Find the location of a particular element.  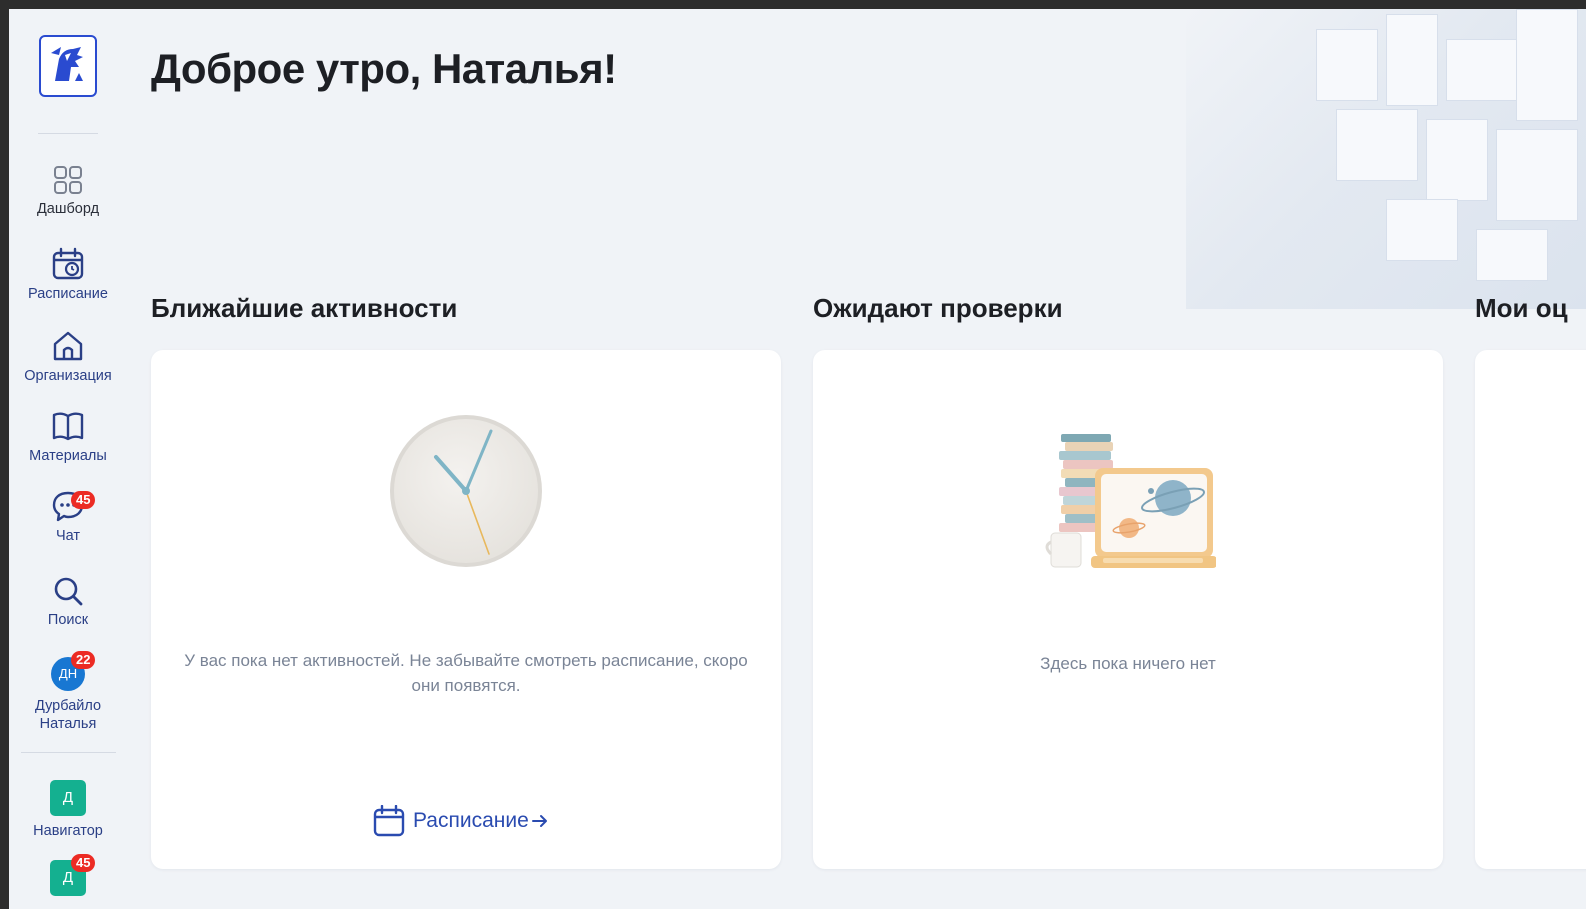

sidebar-item-profile: ДН 22 Дурбайло Наталья is located at coordinates (68, 692).